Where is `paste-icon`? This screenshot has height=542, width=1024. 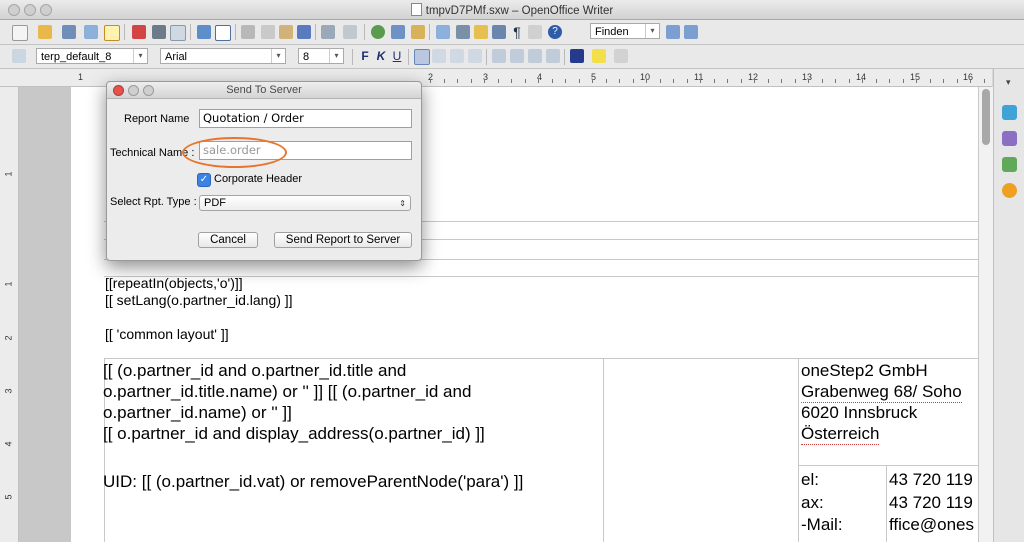
paste-icon is located at coordinates (286, 32).